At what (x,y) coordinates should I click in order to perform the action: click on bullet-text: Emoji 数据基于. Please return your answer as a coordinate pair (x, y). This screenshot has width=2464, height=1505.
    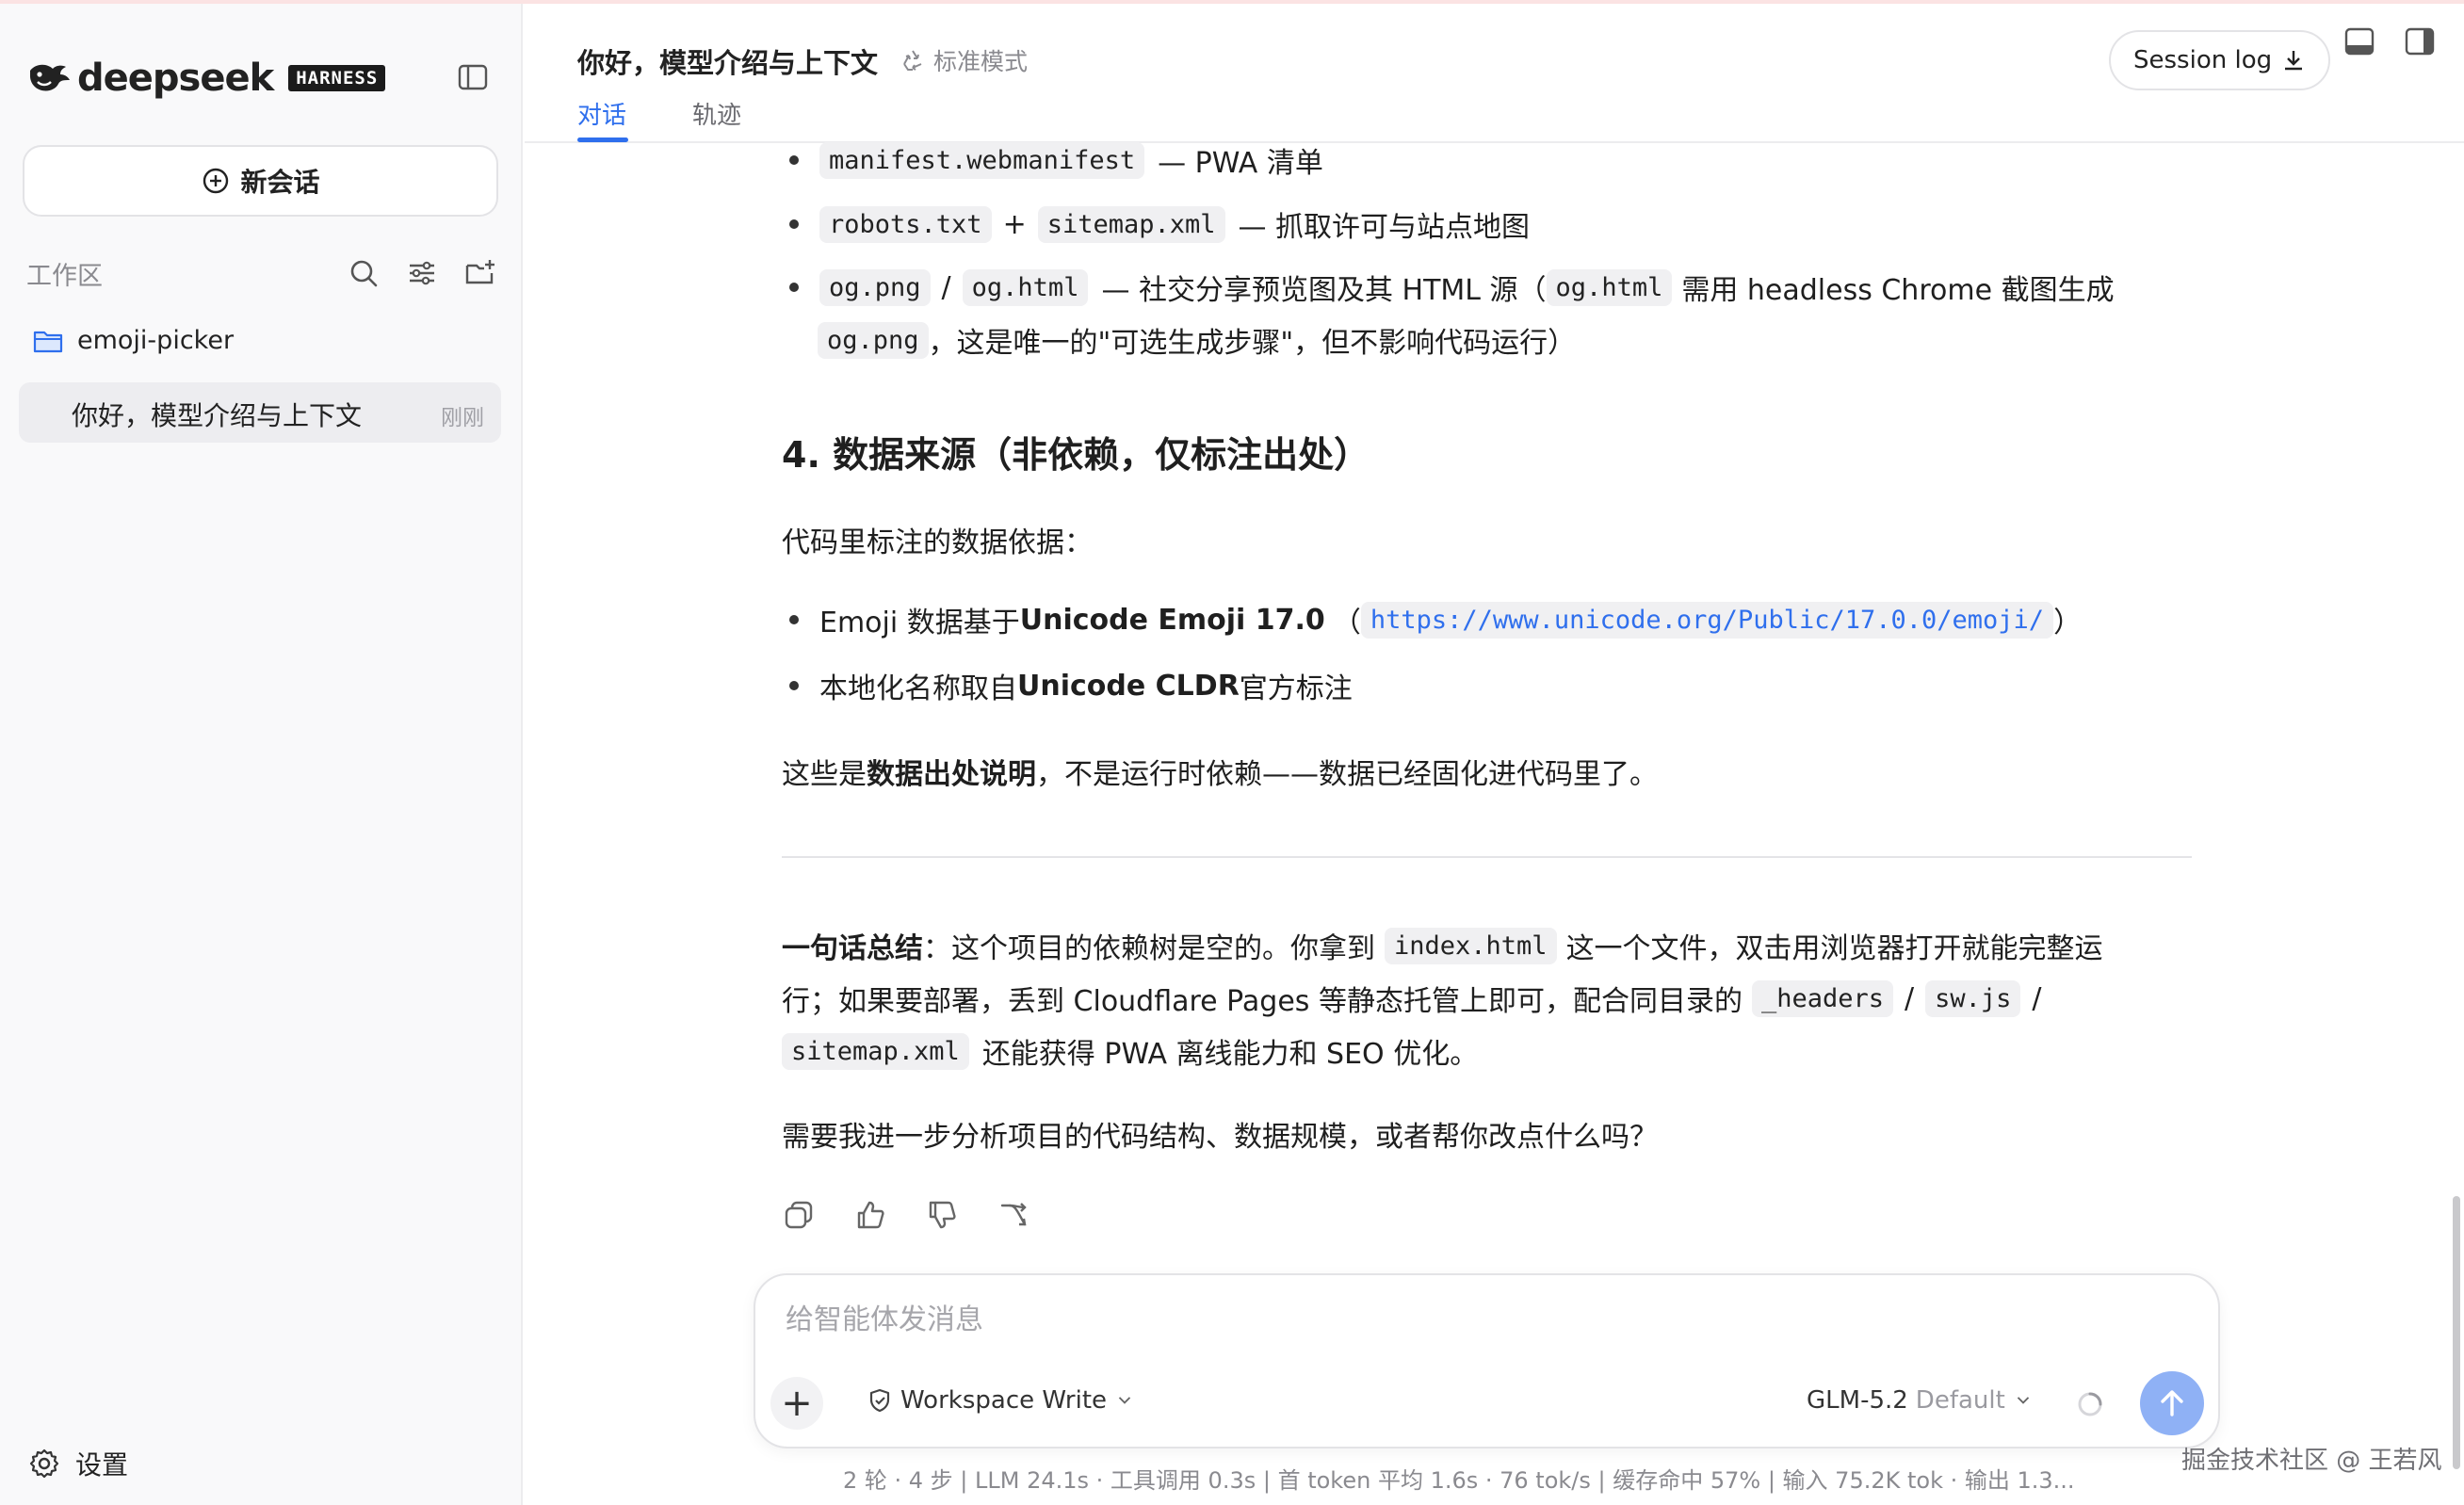
    Looking at the image, I should click on (920, 623).